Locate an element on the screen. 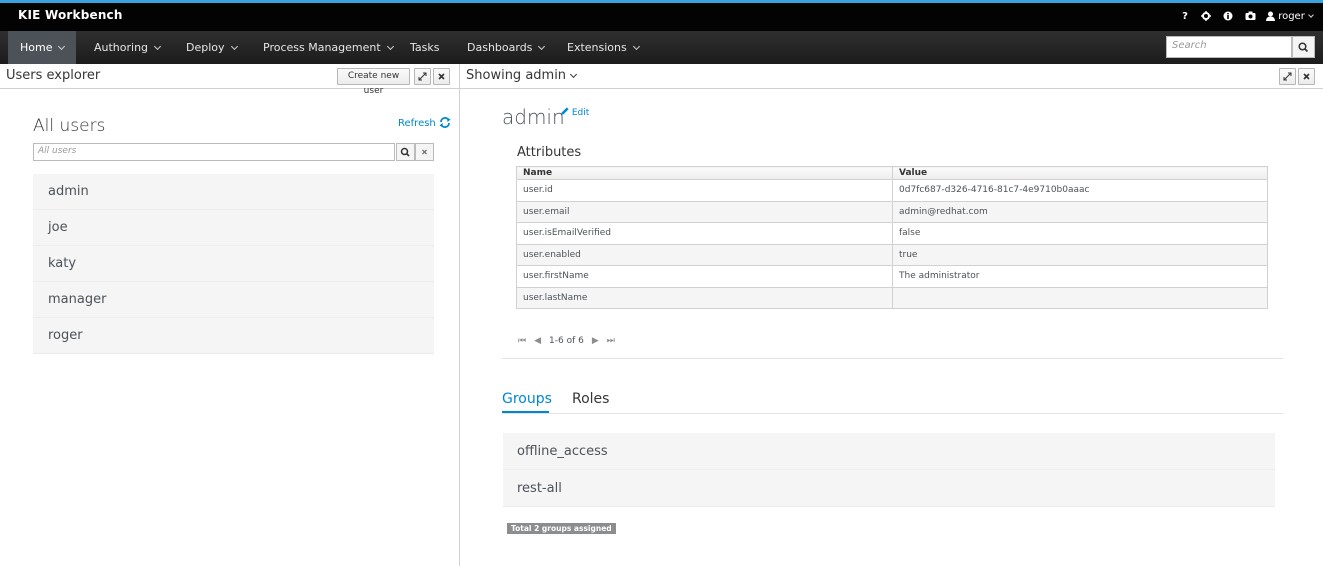 Image resolution: width=1323 pixels, height=566 pixels. panel-title-menu: Showing admin is located at coordinates (522, 75).